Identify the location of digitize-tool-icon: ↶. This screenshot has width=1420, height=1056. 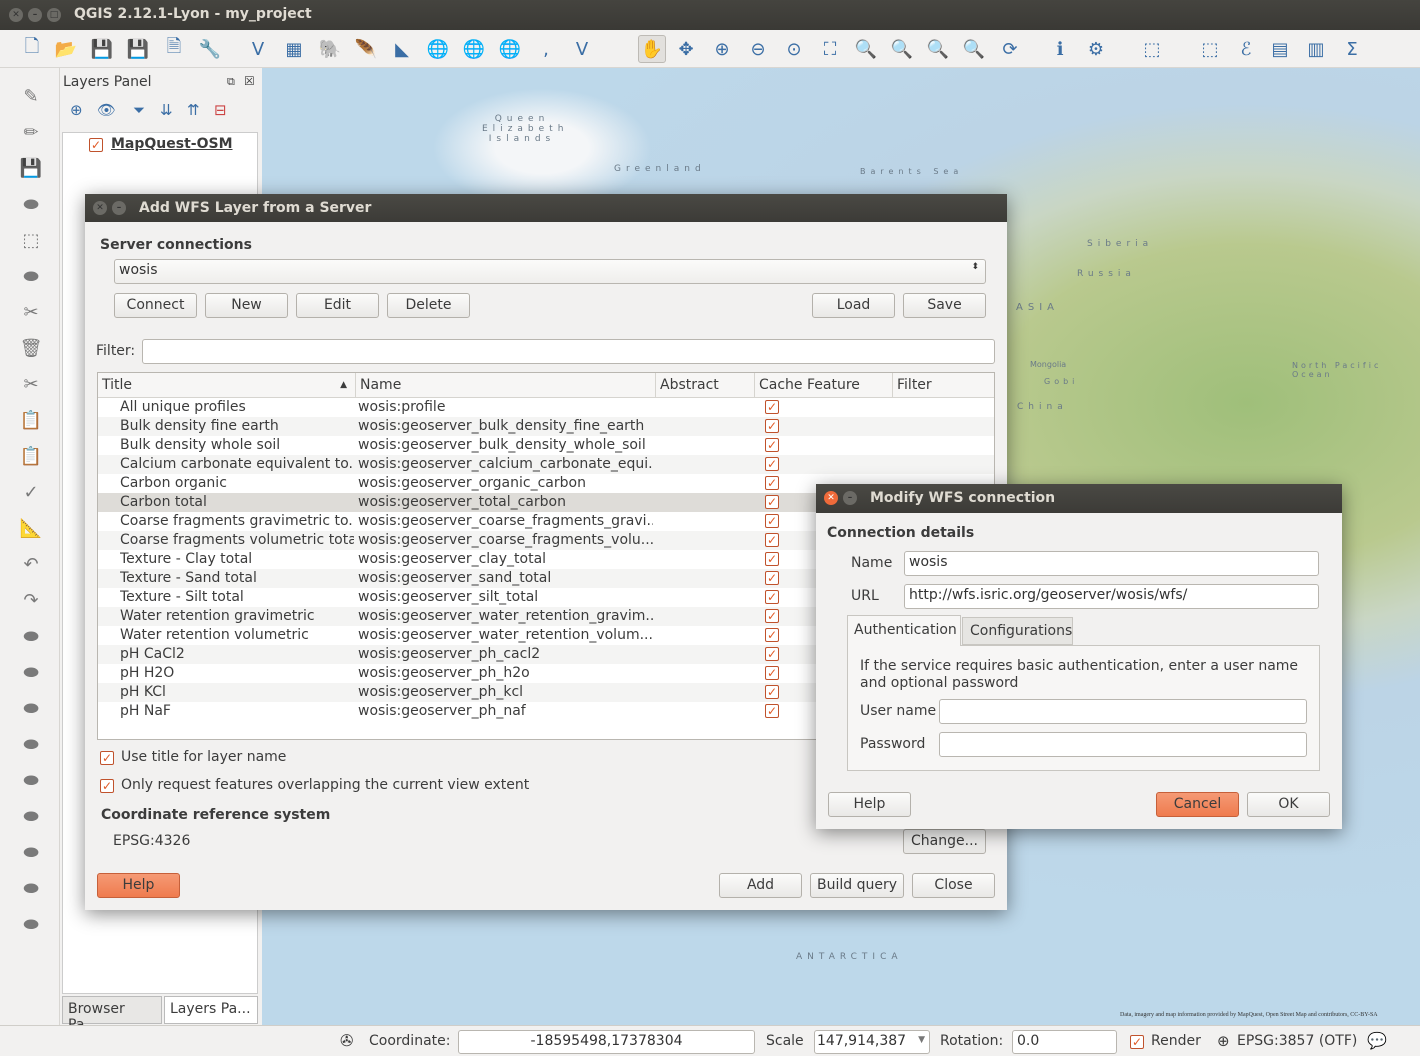
(31, 567).